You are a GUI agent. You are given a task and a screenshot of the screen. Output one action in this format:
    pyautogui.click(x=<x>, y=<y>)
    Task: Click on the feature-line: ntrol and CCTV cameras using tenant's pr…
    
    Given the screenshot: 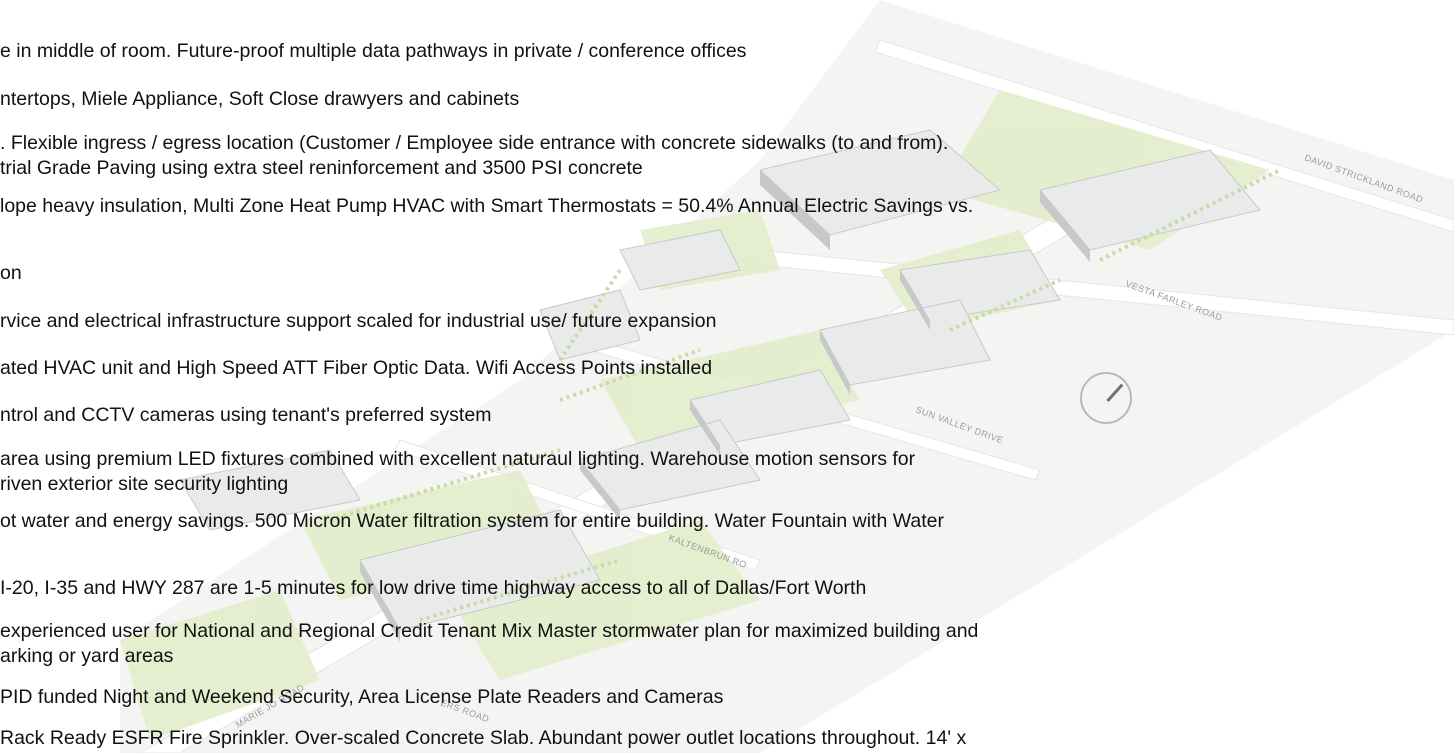 What is the action you would take?
    pyautogui.click(x=246, y=415)
    